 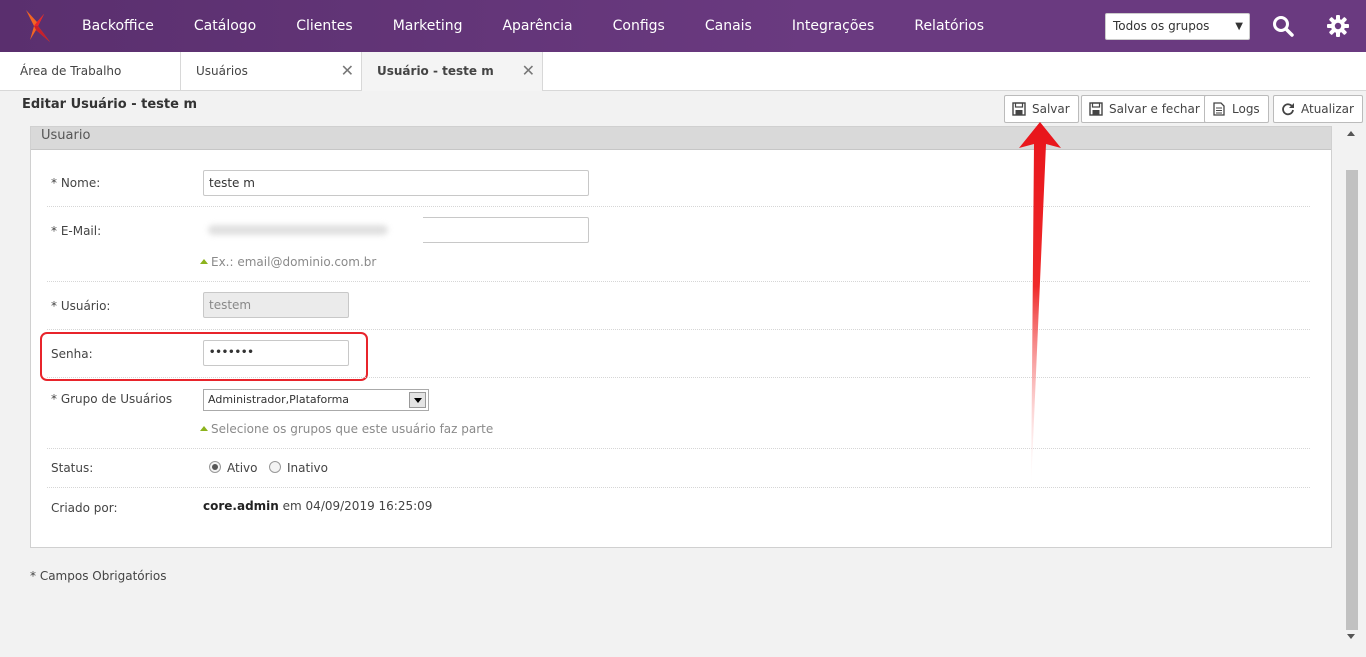 What do you see at coordinates (1351, 133) in the screenshot?
I see `scroll-up-icon` at bounding box center [1351, 133].